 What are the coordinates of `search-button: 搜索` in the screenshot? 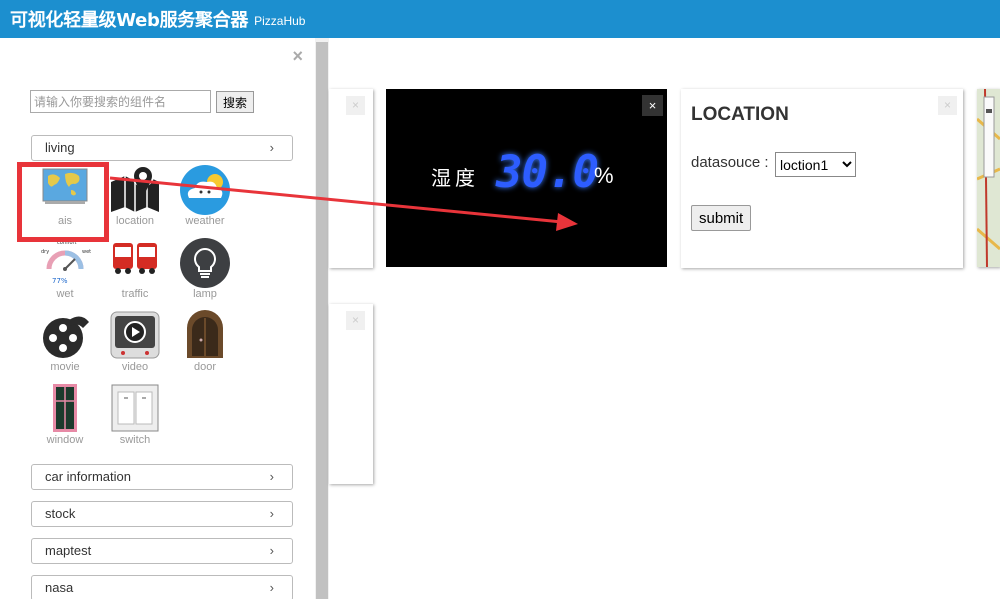 It's located at (235, 102).